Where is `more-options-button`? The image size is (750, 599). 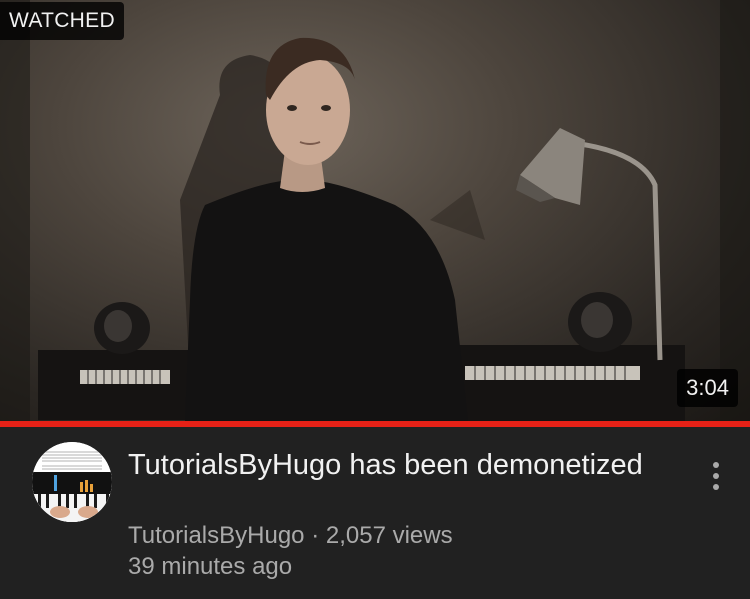 more-options-button is located at coordinates (716, 476).